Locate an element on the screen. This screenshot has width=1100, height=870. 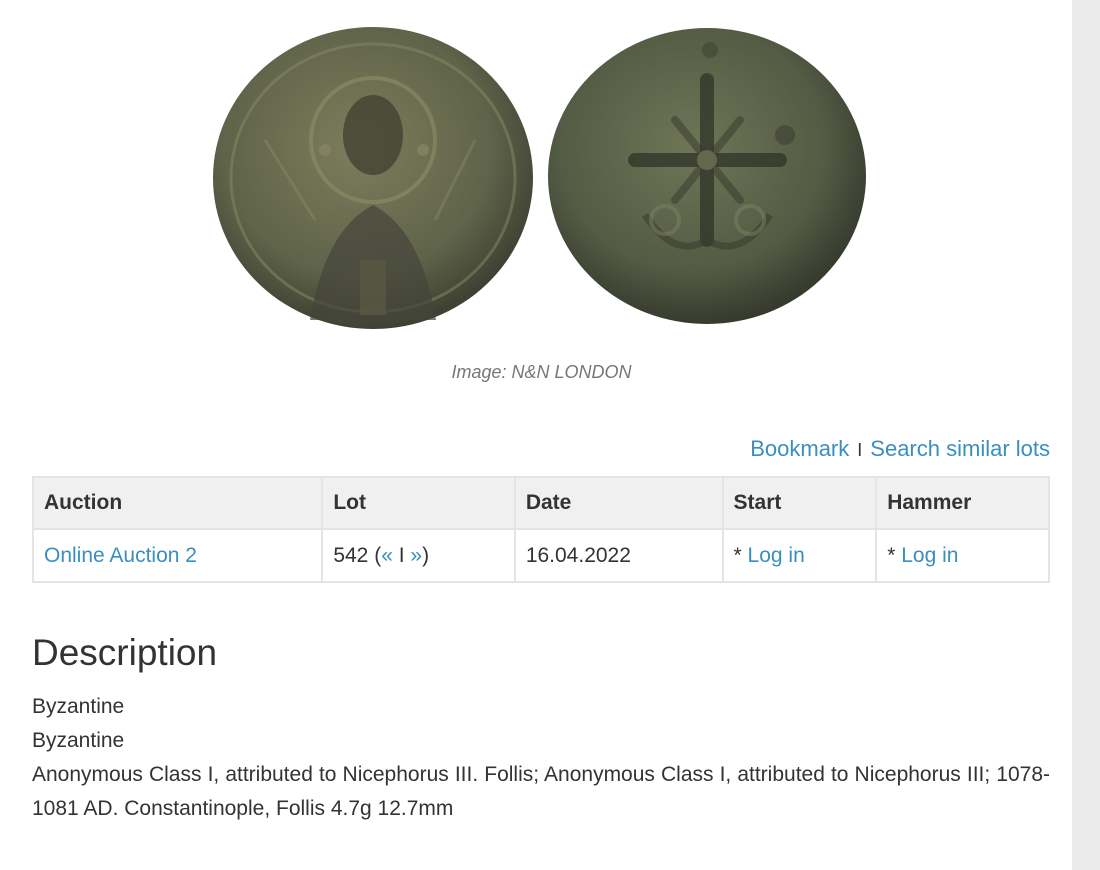
table-header-row: Auction Lot Date Start Hammer is located at coordinates (540, 503).